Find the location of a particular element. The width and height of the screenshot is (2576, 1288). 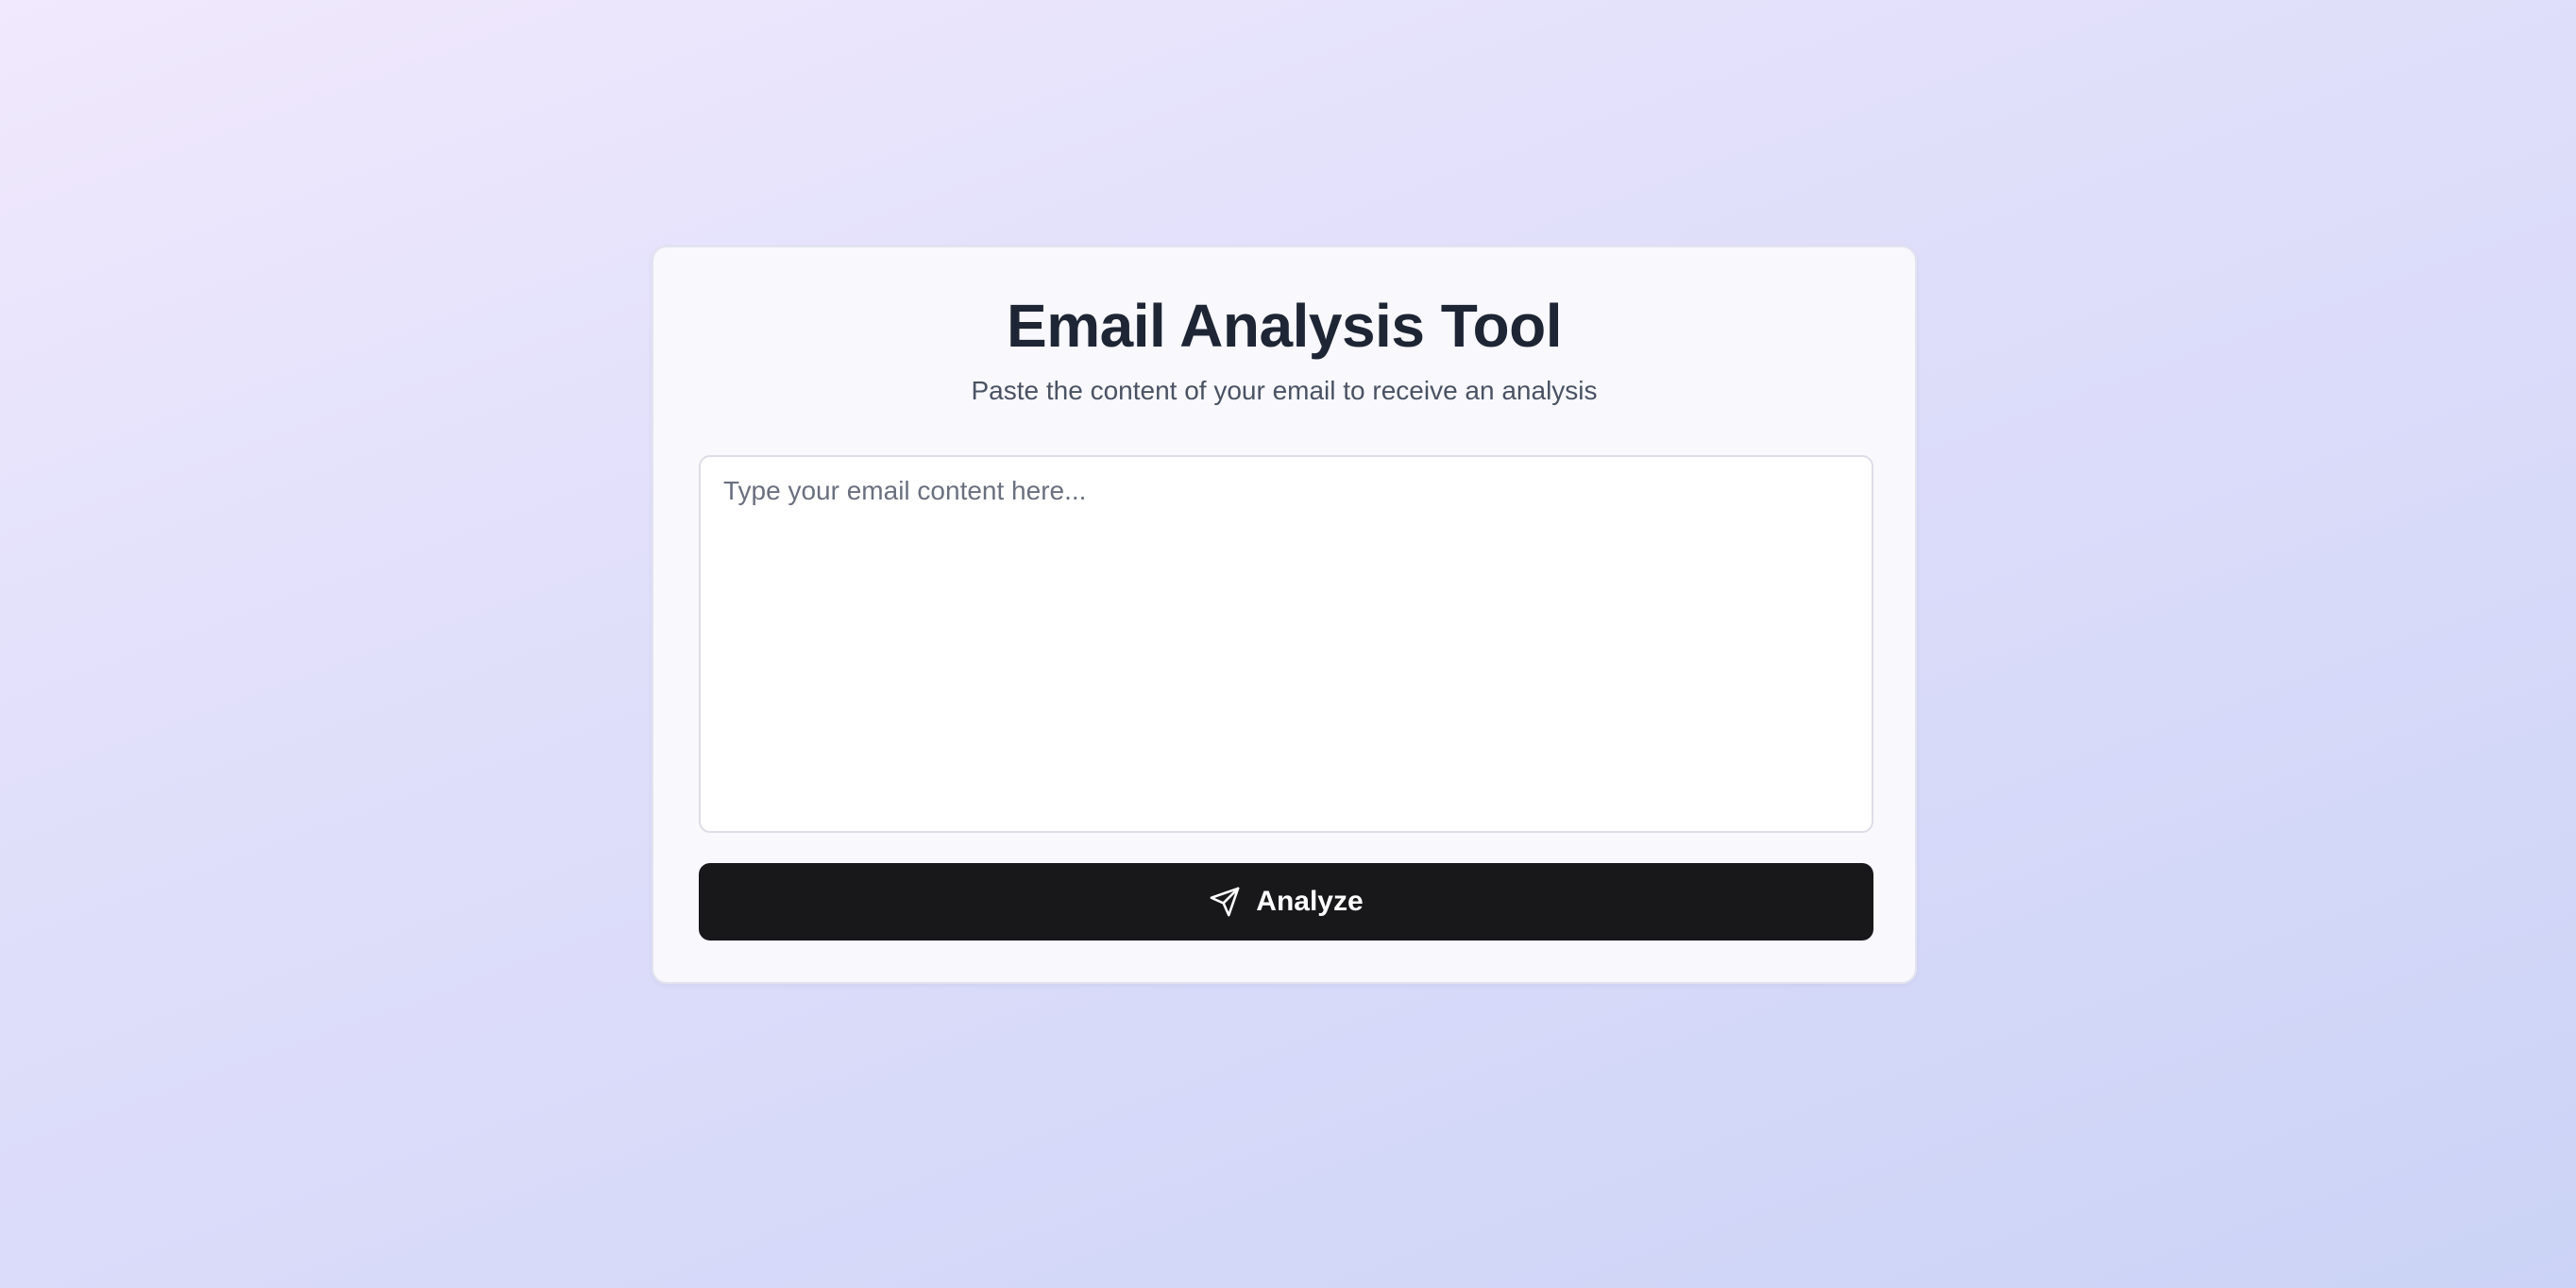

analyze-button: Analyze is located at coordinates (1286, 902).